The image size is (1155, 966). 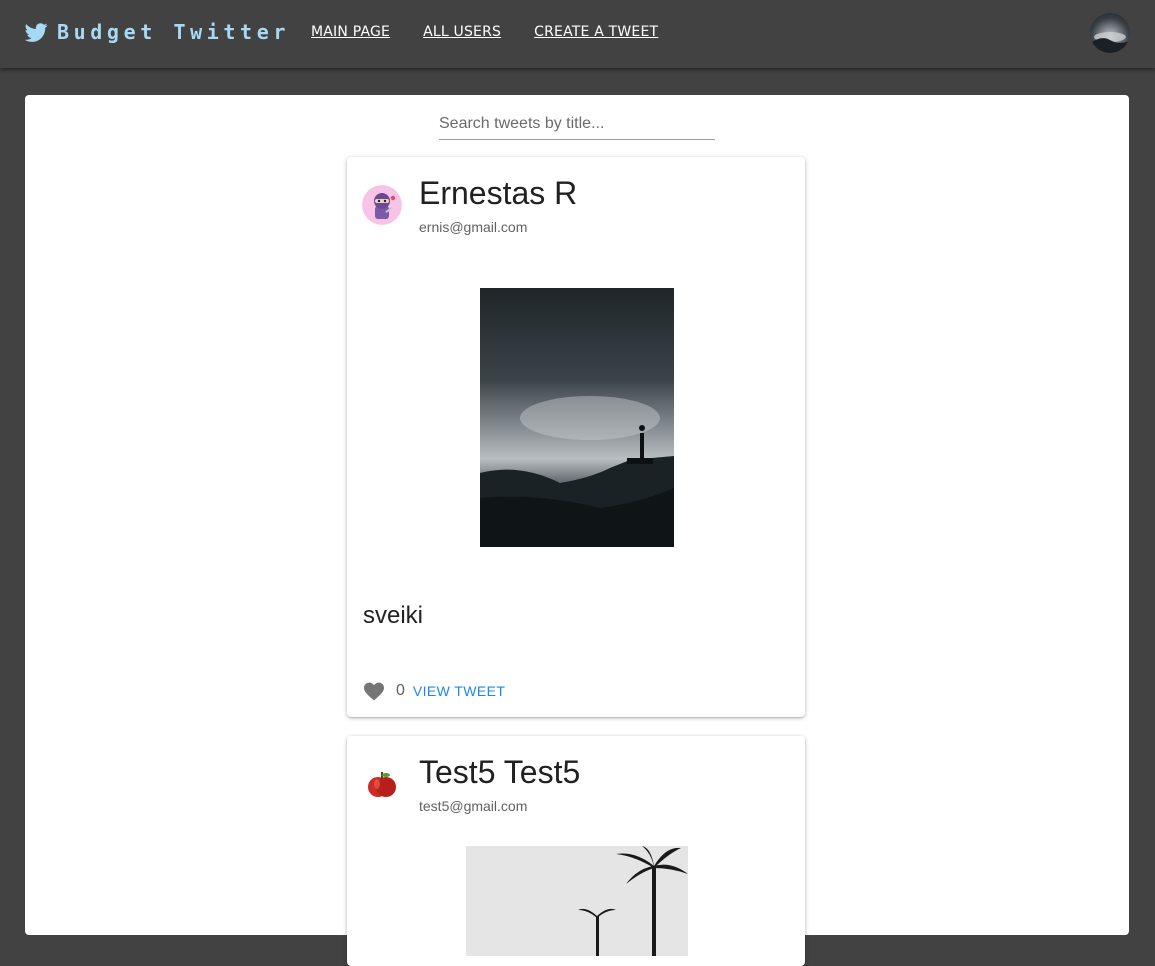 What do you see at coordinates (374, 691) in the screenshot?
I see `heart-icon` at bounding box center [374, 691].